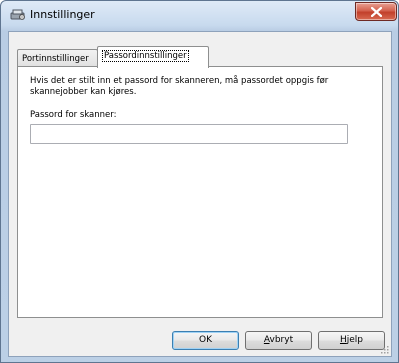 The image size is (399, 363). I want to click on tab-port-settings: Portinnstillinger, so click(57, 58).